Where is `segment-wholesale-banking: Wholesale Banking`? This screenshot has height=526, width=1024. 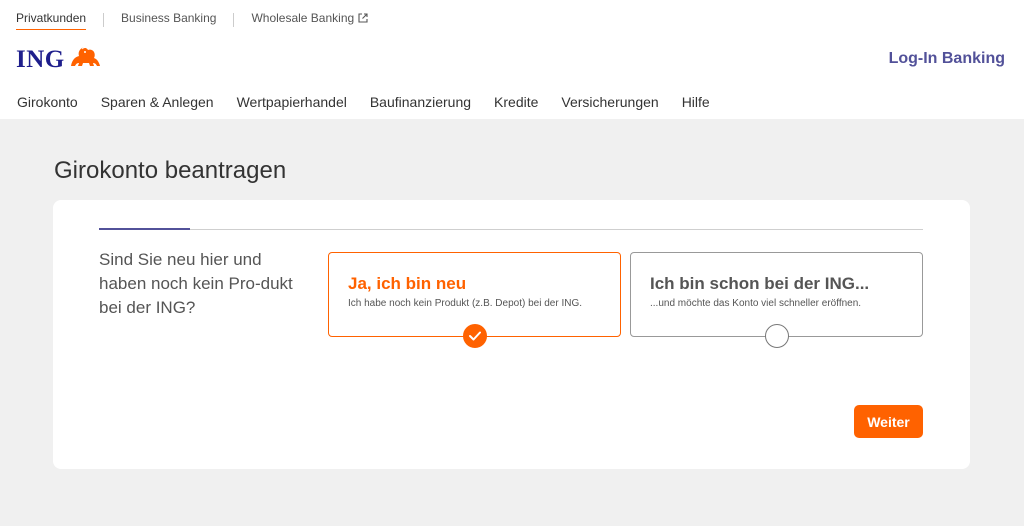 segment-wholesale-banking: Wholesale Banking is located at coordinates (309, 20).